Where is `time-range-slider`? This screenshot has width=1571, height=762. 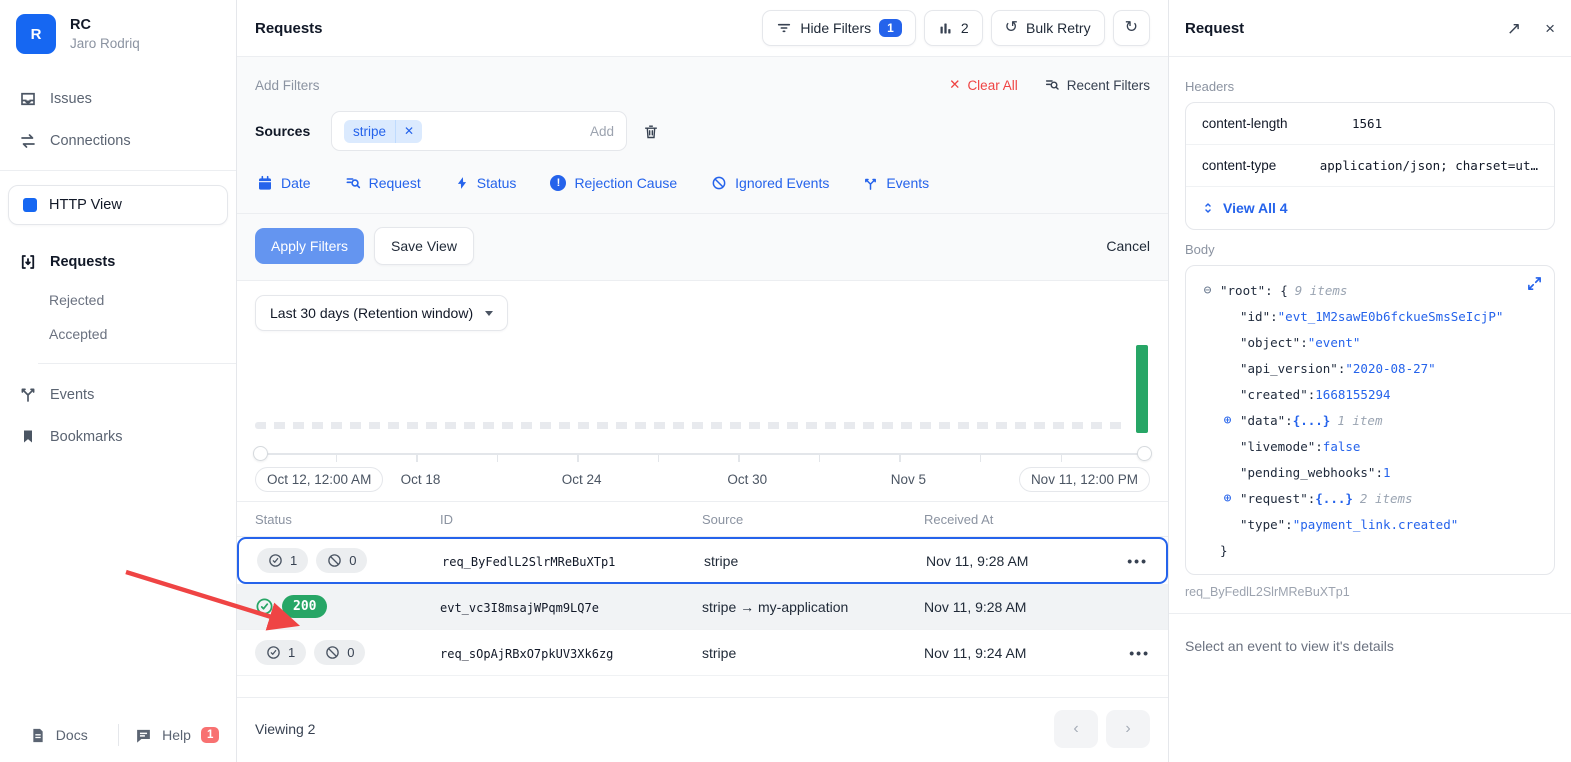 time-range-slider is located at coordinates (702, 454).